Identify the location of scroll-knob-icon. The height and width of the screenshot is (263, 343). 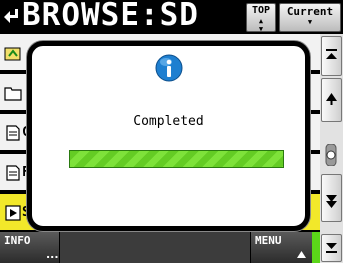
(331, 155).